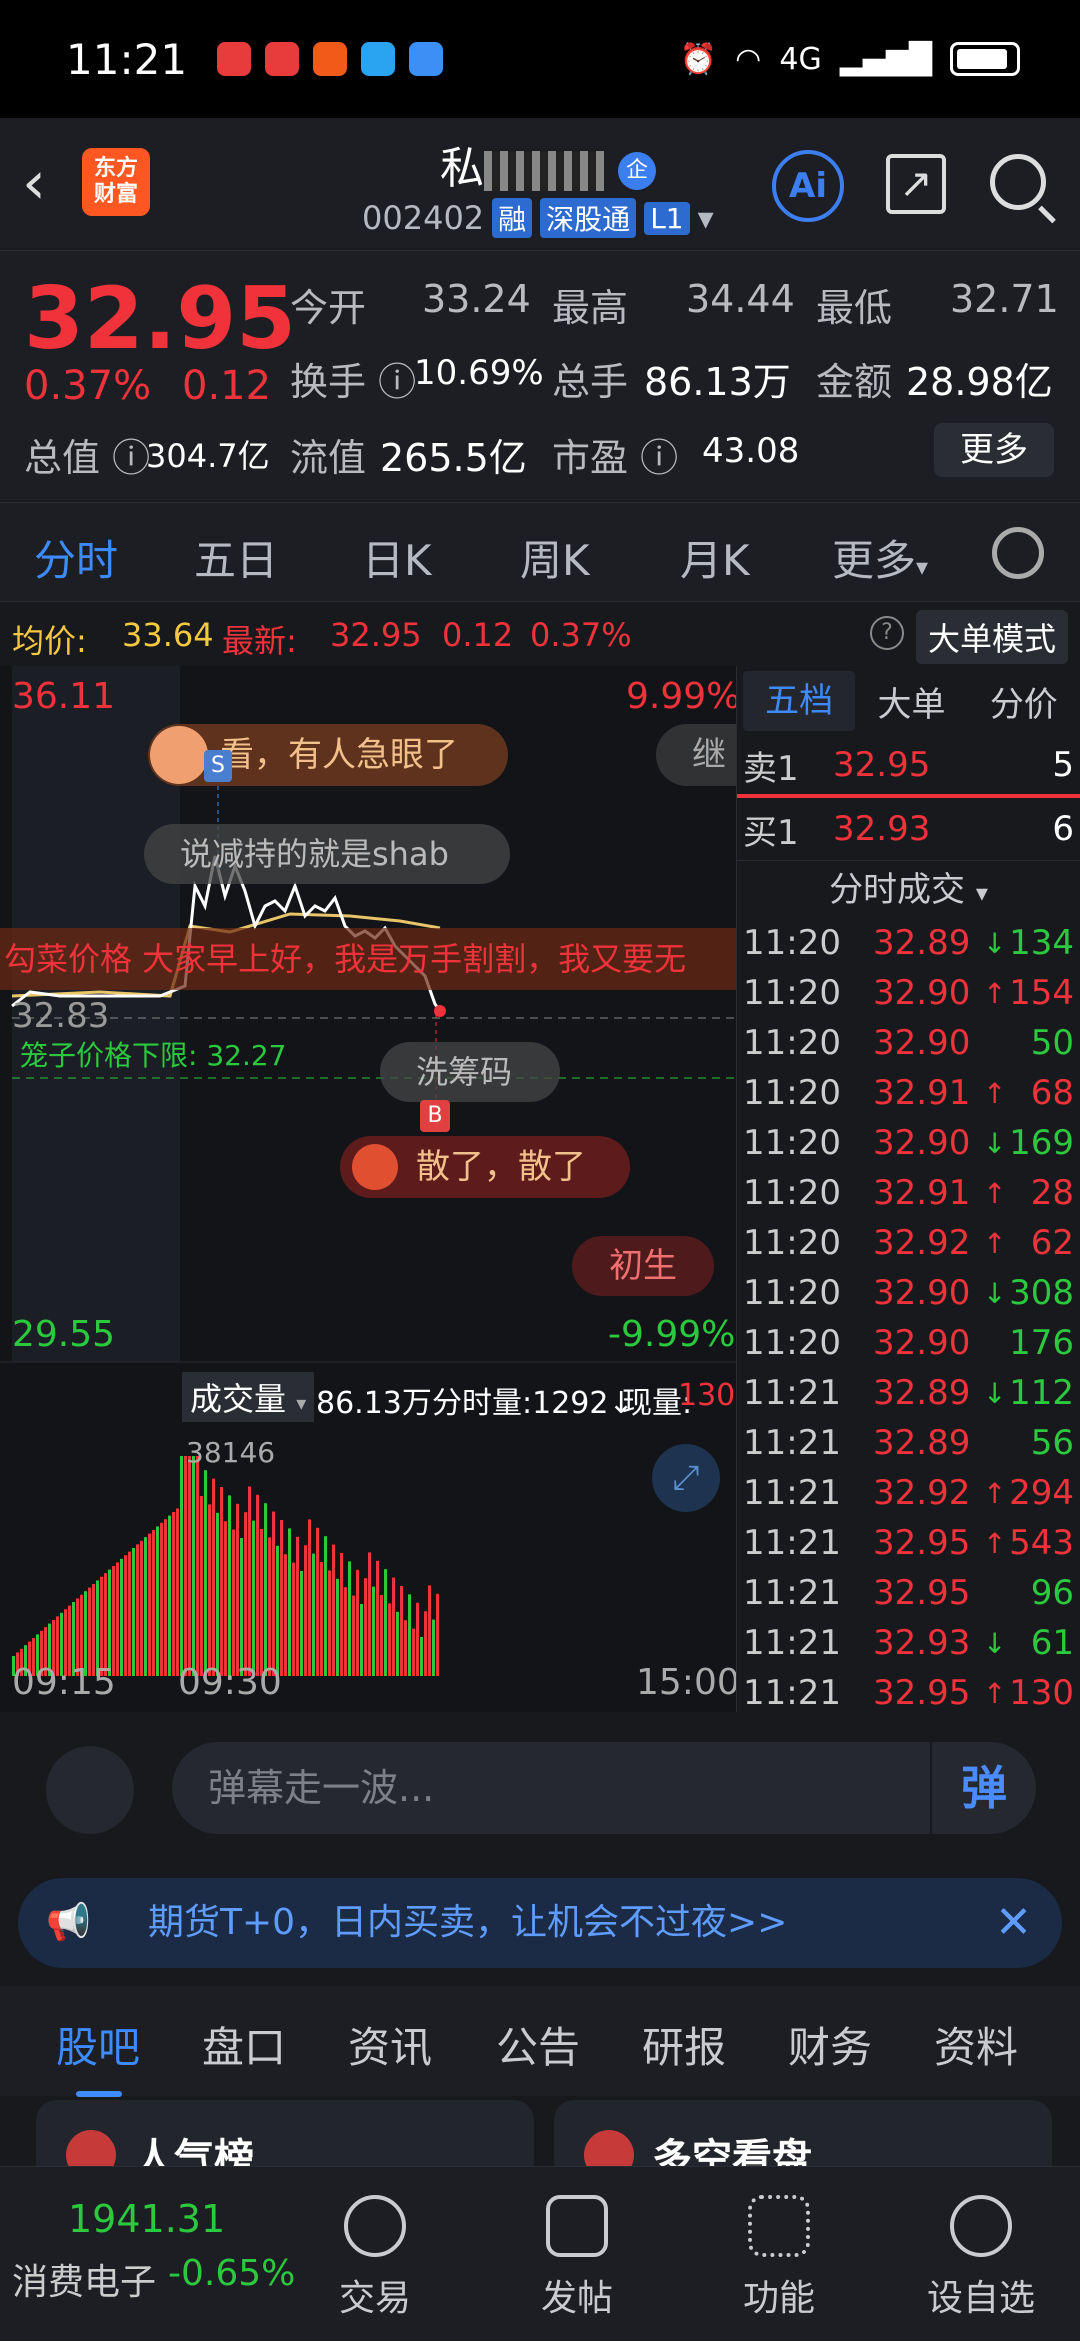 The height and width of the screenshot is (2341, 1080). I want to click on tab-profile: 资料, so click(976, 2044).